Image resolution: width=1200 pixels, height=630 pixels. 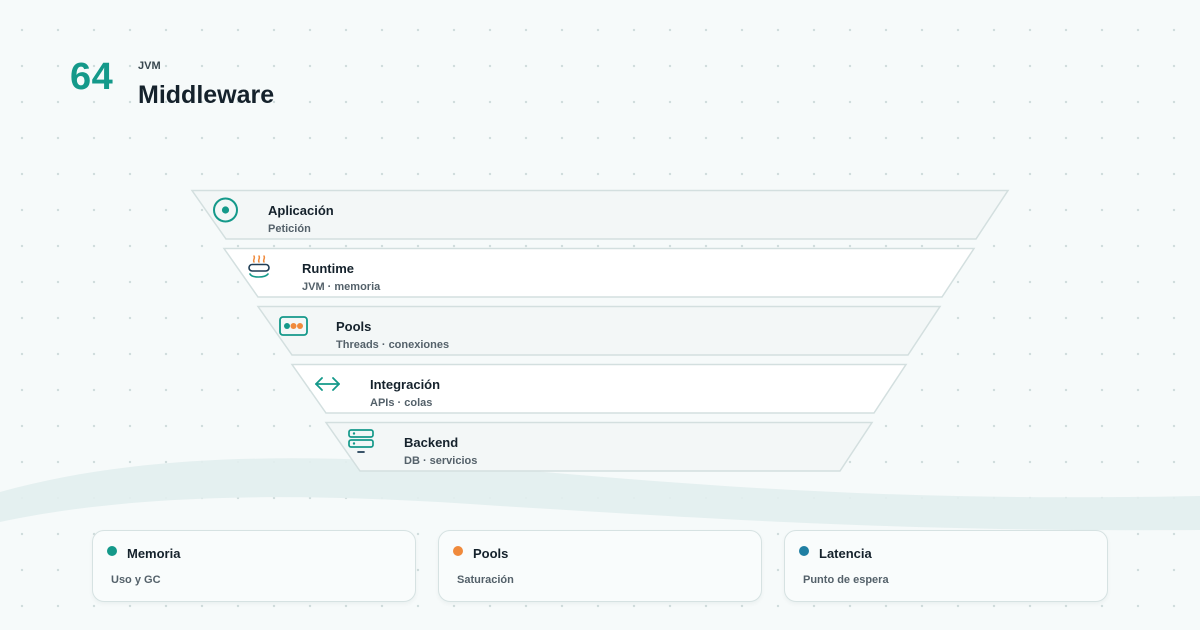 I want to click on layer-sublabel: APIs · colas, so click(x=401, y=403).